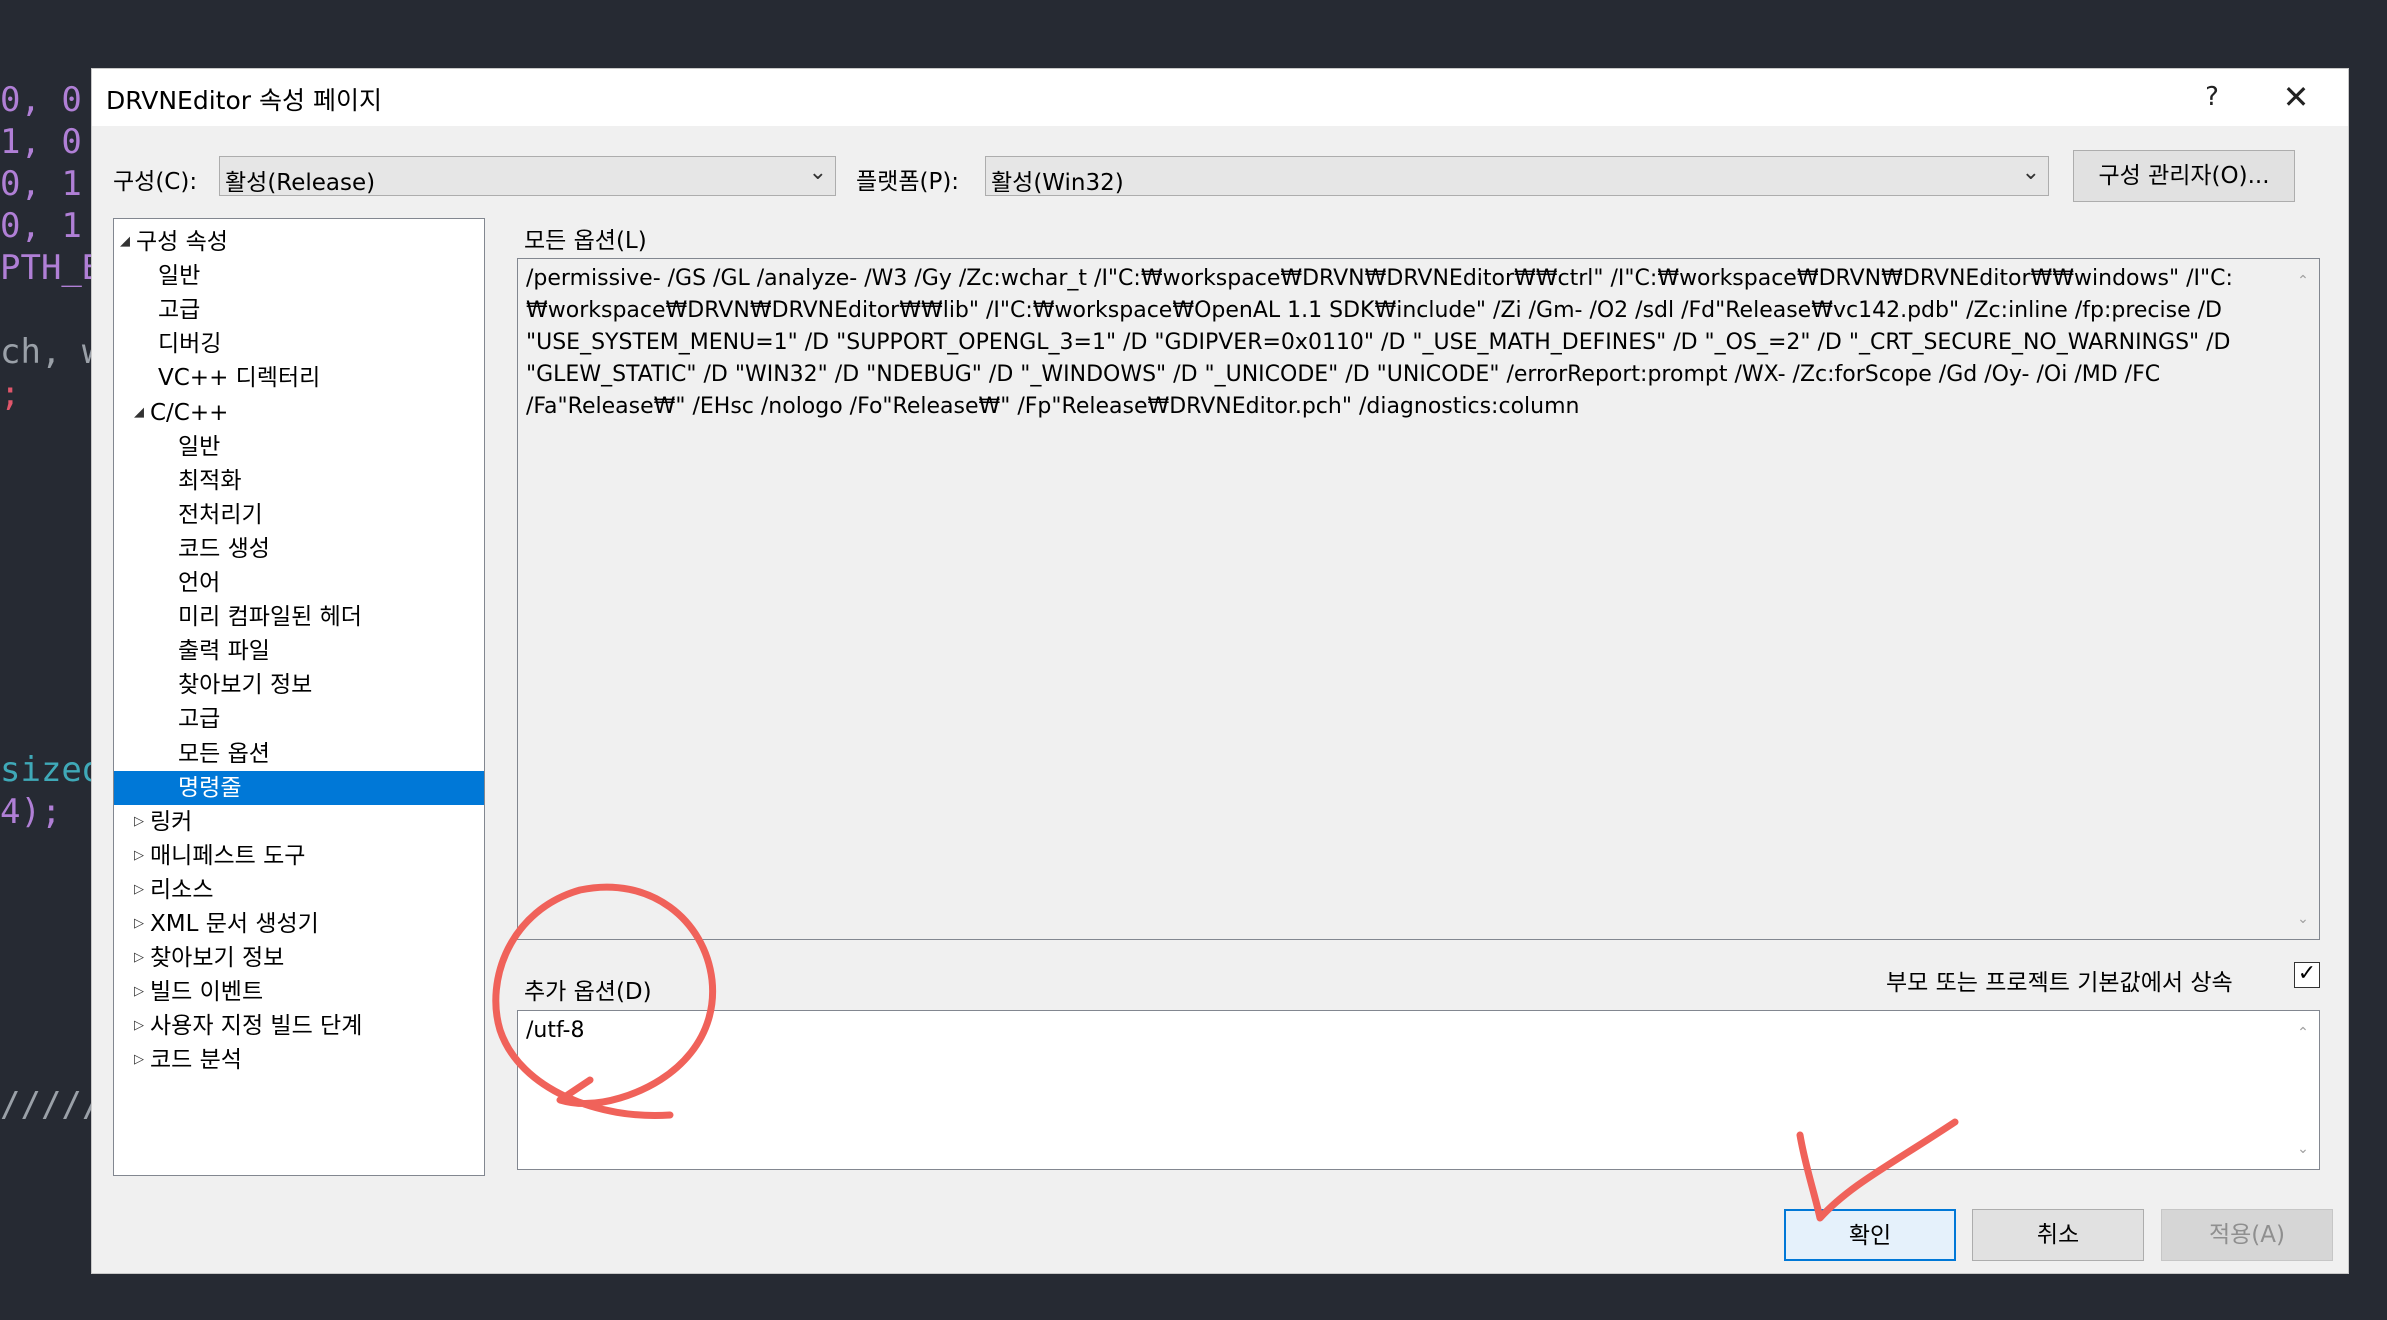  What do you see at coordinates (234, 924) in the screenshot?
I see `tree-item-label: XML 문서 생성기` at bounding box center [234, 924].